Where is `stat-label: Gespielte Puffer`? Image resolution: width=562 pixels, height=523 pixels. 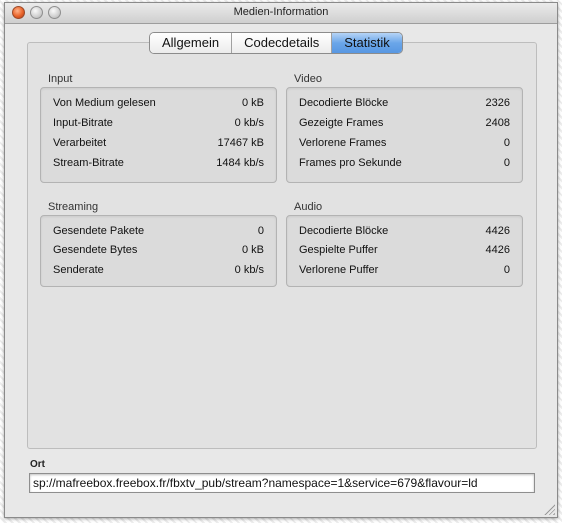
stat-label: Gespielte Puffer is located at coordinates (338, 250).